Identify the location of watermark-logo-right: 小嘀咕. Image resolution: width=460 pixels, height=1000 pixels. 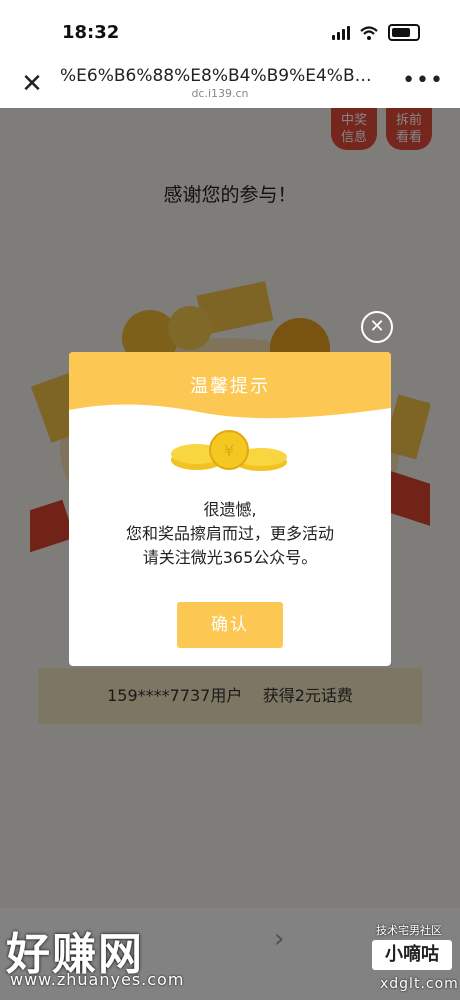
(412, 955).